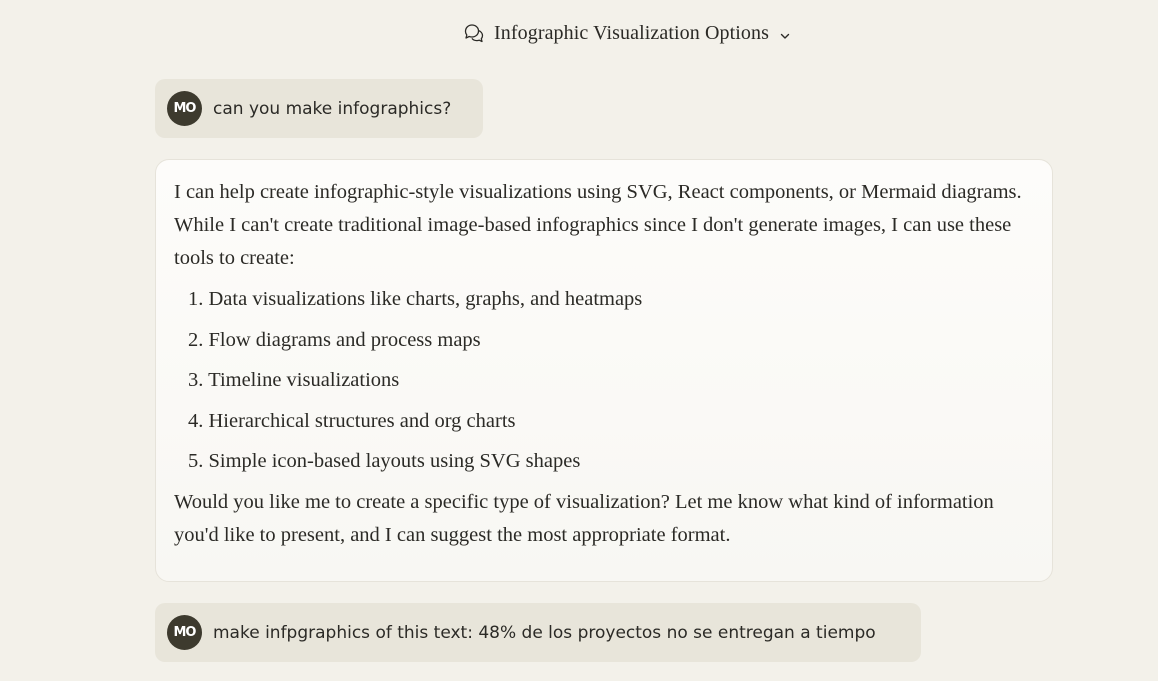 This screenshot has height=681, width=1158. I want to click on chevron-down-icon, so click(785, 35).